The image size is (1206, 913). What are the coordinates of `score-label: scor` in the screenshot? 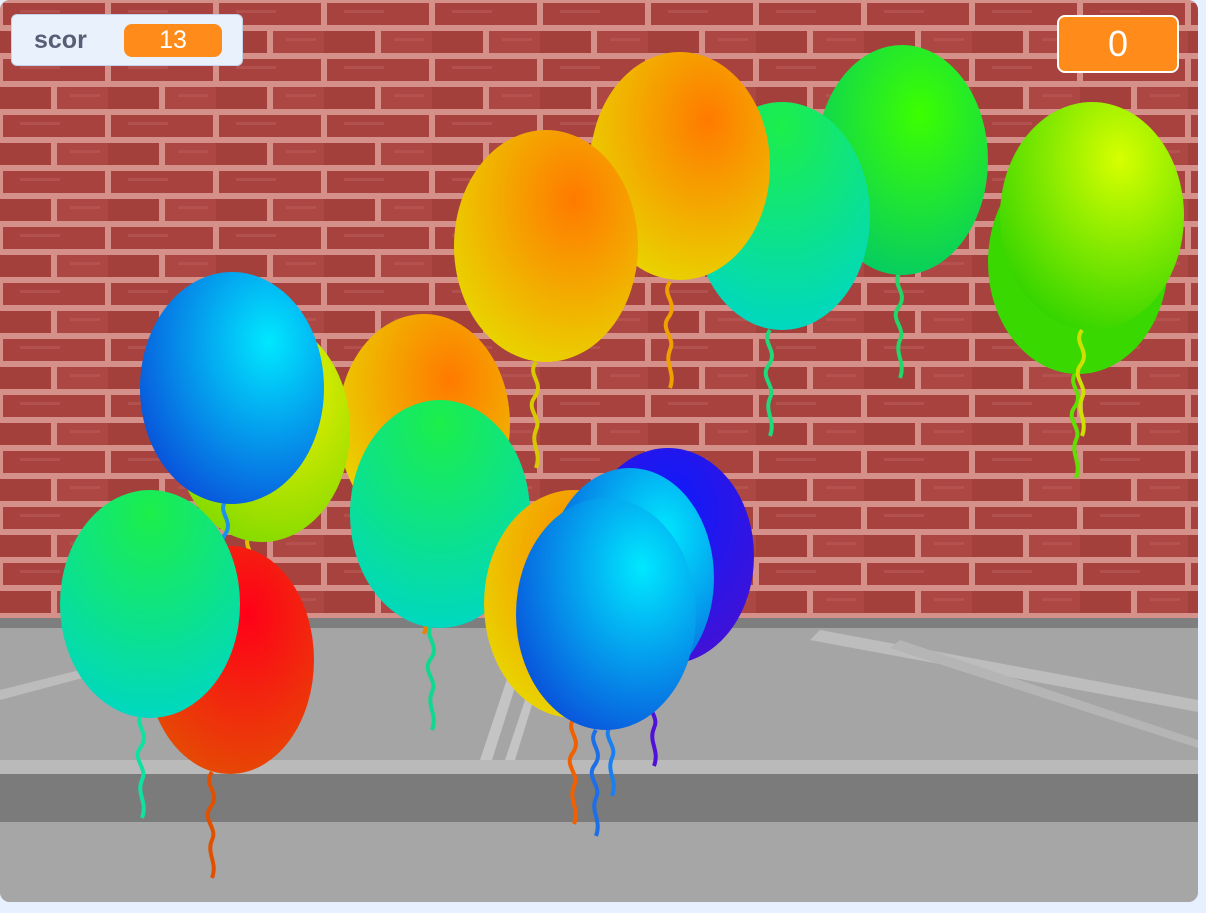 It's located at (60, 39).